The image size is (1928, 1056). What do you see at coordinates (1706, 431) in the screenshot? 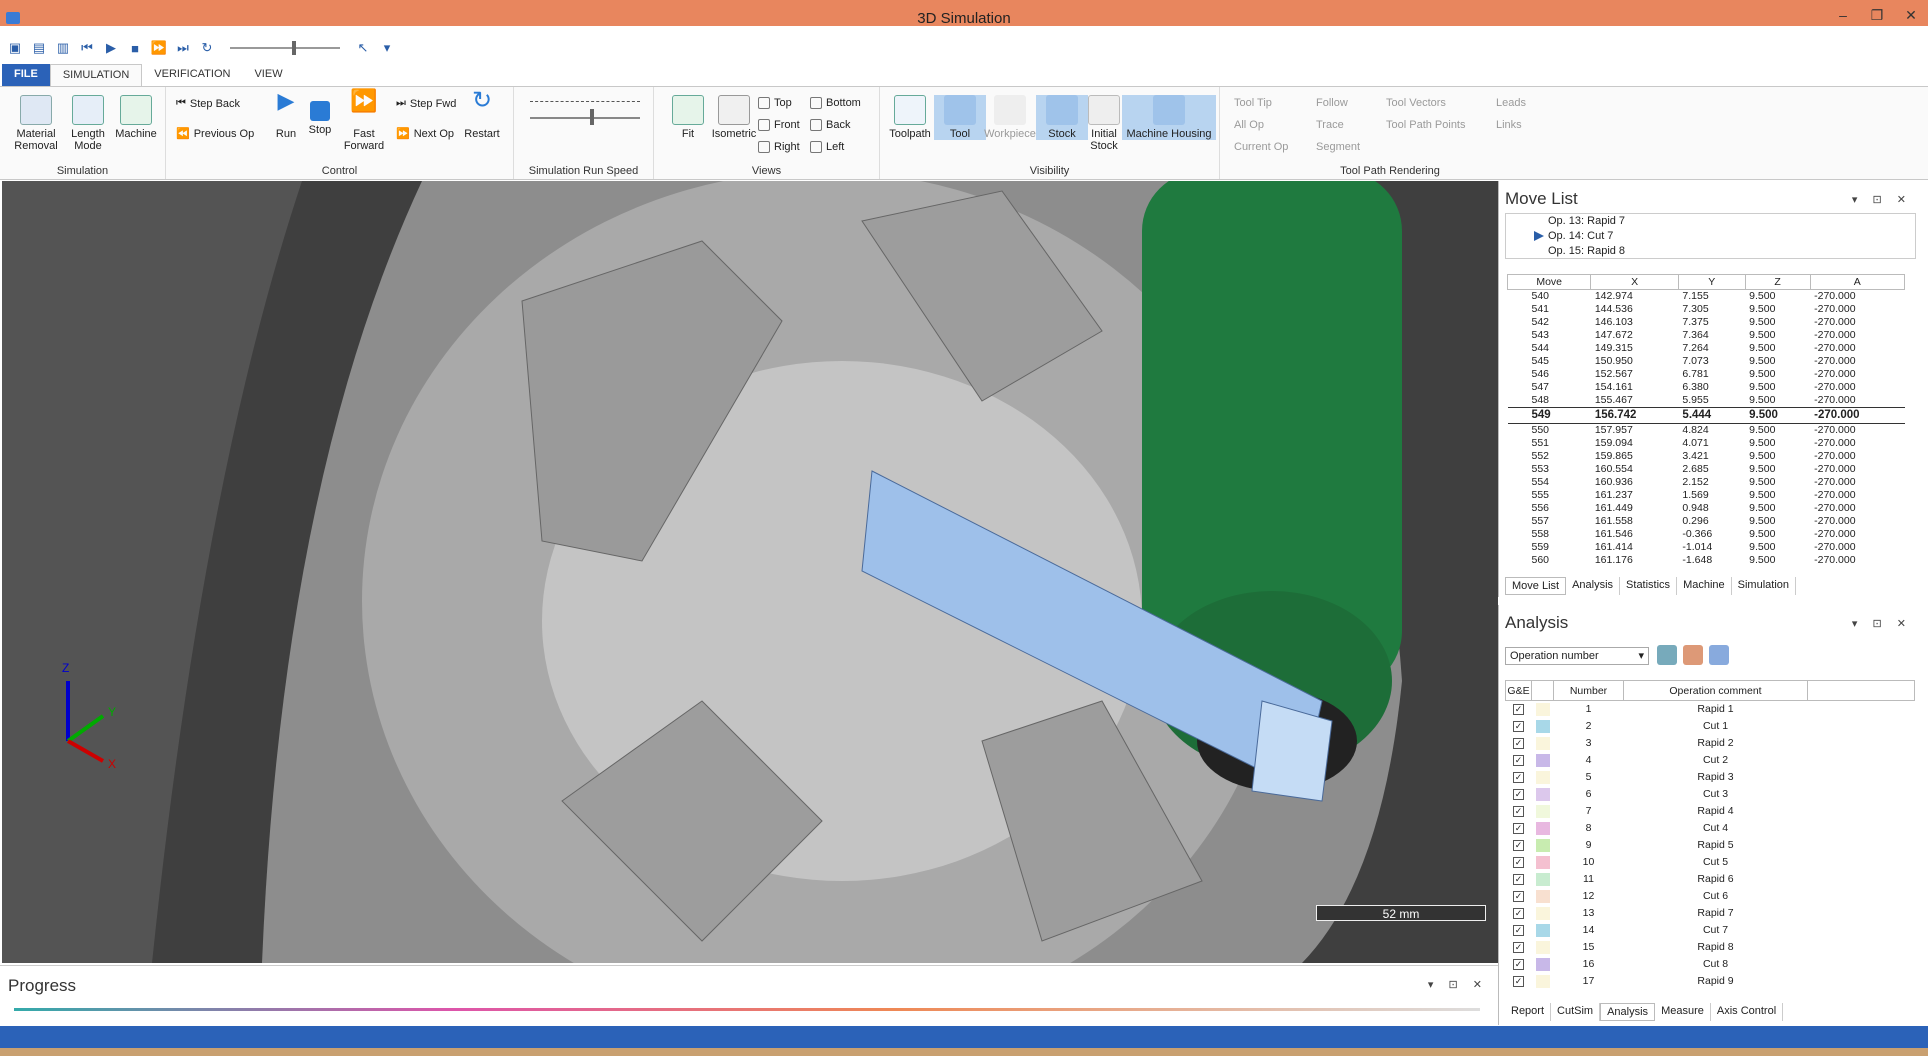
I see `table-row: 550 157.957 4.824 9.500 -270.000` at bounding box center [1706, 431].